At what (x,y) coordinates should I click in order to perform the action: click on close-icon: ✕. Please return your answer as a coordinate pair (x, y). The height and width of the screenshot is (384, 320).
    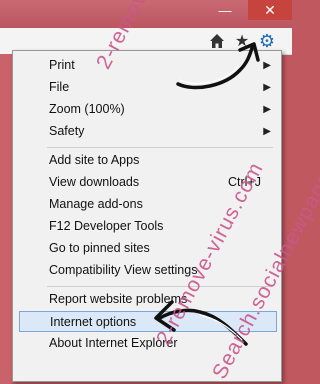
    Looking at the image, I should click on (270, 9).